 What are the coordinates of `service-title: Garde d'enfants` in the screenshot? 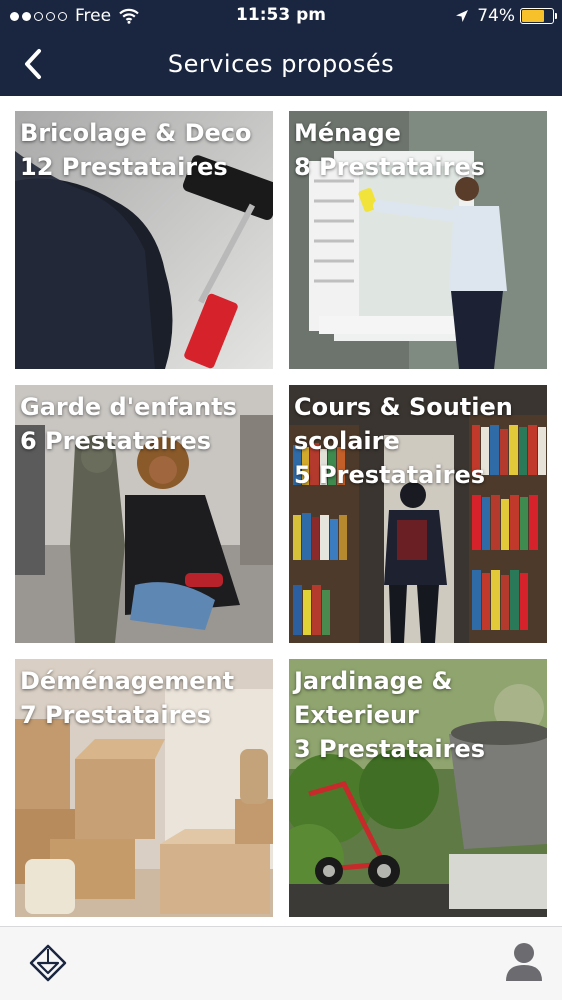 It's located at (128, 407).